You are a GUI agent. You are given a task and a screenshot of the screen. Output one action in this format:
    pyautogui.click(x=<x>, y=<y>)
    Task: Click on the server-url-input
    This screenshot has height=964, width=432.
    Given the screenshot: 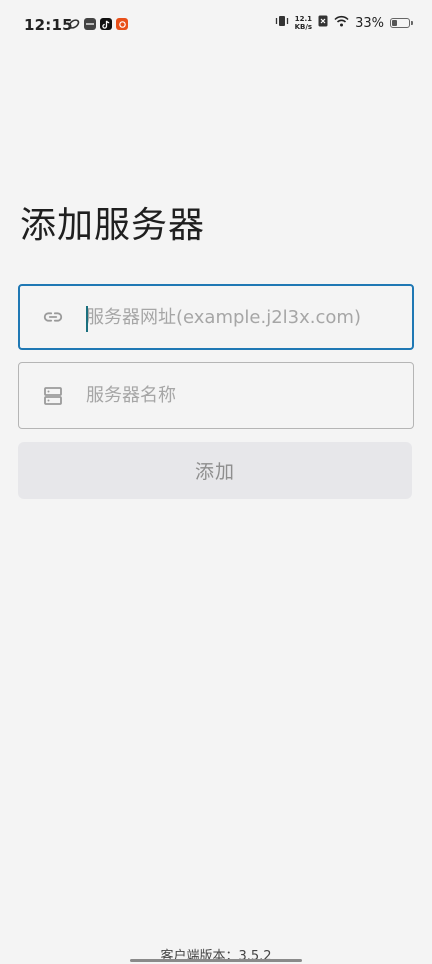 What is the action you would take?
    pyautogui.click(x=241, y=317)
    